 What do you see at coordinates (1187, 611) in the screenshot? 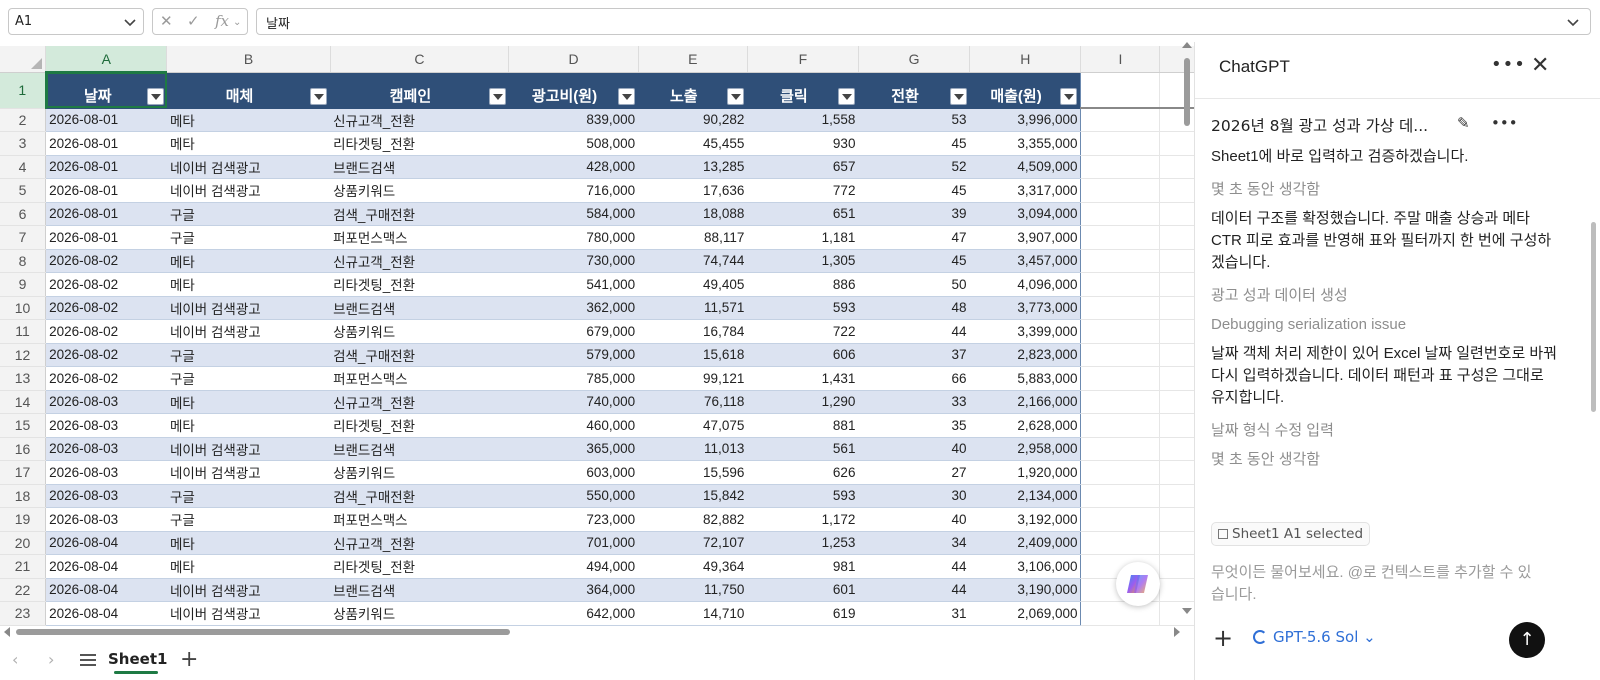
I see `scroll-down-icon` at bounding box center [1187, 611].